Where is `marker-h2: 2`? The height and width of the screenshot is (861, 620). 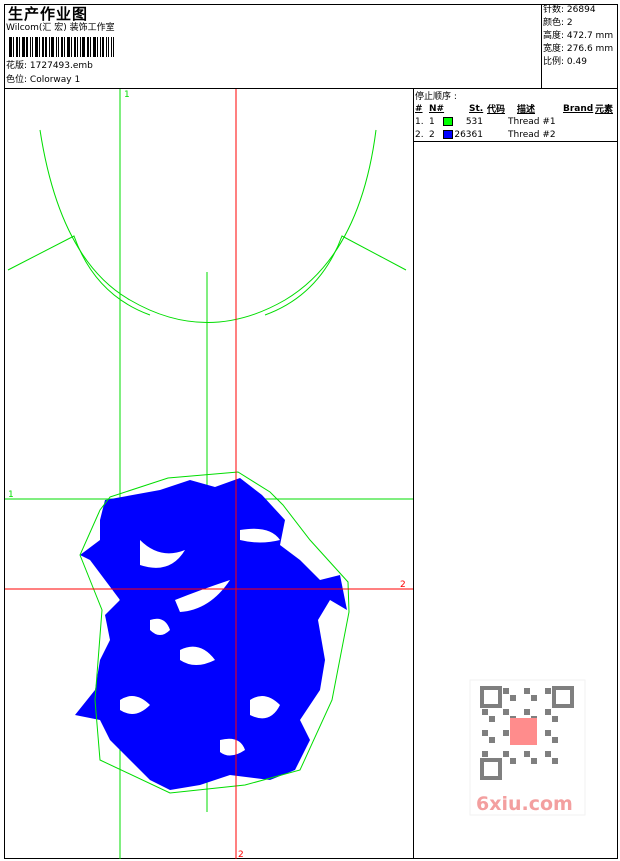 marker-h2: 2 is located at coordinates (403, 585).